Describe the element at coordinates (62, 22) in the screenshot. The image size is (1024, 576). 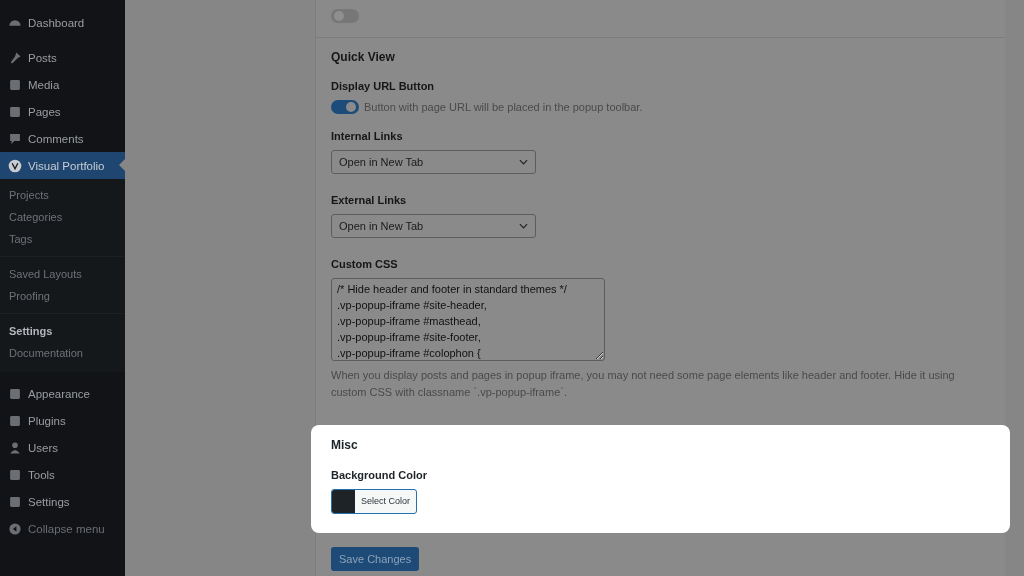
I see `menu-item: Dashboard` at that location.